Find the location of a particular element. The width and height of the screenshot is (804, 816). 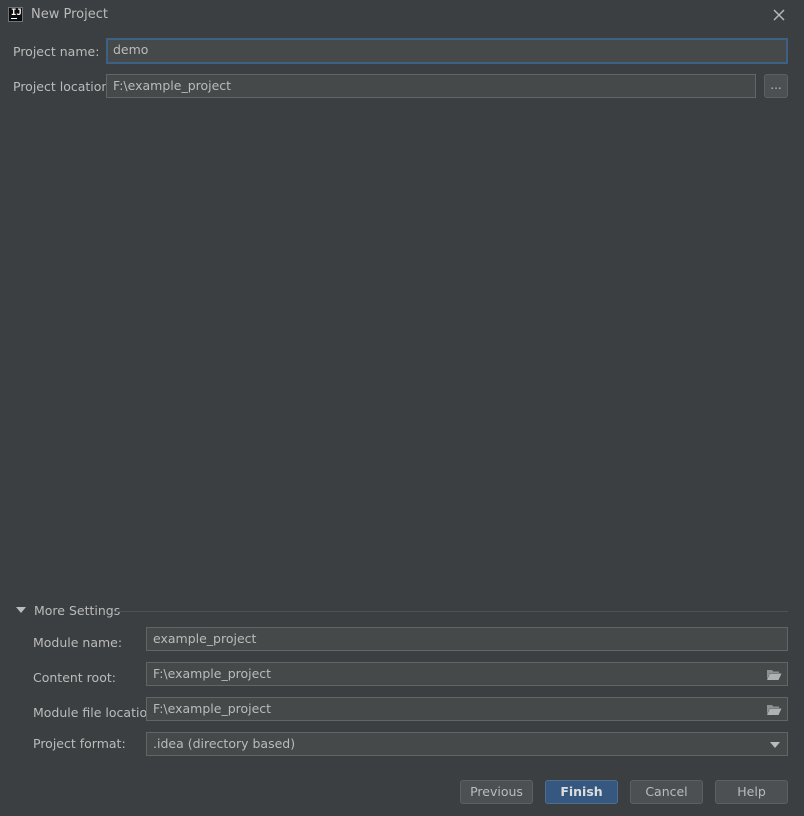

help-button-label: Help is located at coordinates (751, 791).